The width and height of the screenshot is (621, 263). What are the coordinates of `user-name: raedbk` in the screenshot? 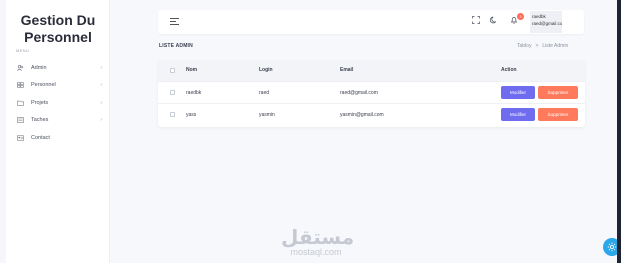 It's located at (539, 16).